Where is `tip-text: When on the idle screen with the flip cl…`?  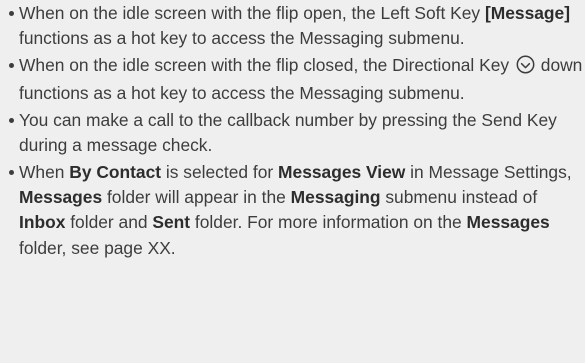 tip-text: When on the idle screen with the flip cl… is located at coordinates (266, 65).